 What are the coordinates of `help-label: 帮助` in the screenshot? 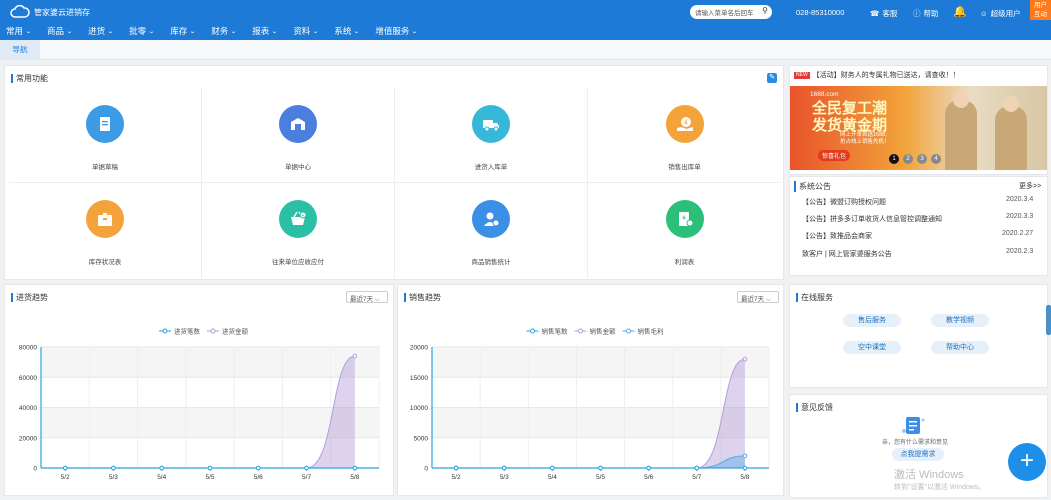 It's located at (931, 13).